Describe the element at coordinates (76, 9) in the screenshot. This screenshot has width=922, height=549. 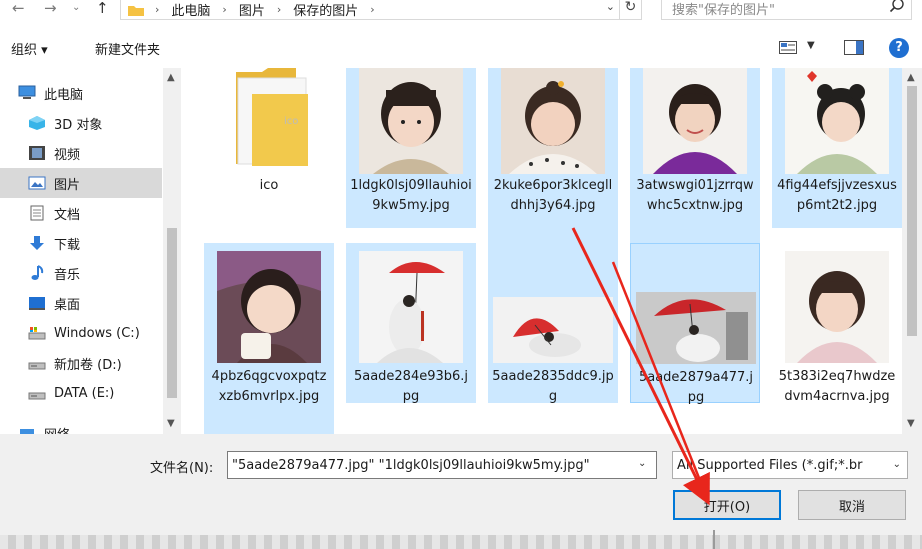
I see `recent-locations-chevron-icon: ⌄` at that location.